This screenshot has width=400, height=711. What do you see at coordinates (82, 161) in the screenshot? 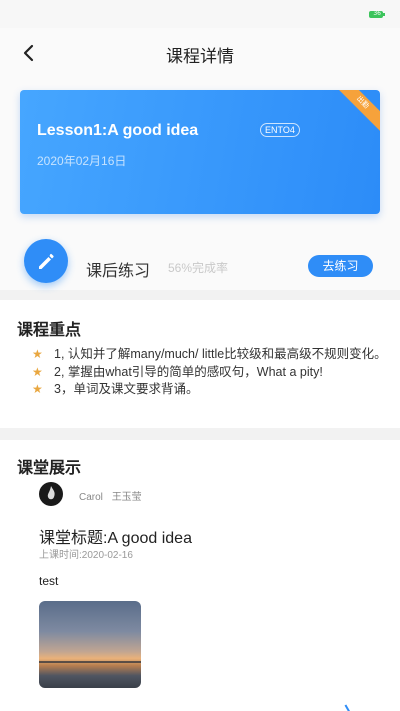
I see `lesson-date: 2020年02月16日` at bounding box center [82, 161].